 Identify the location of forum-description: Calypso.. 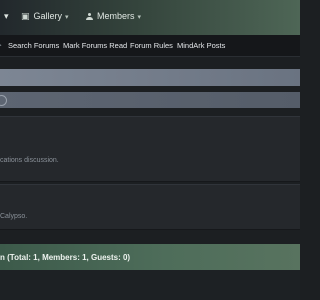
(14, 216).